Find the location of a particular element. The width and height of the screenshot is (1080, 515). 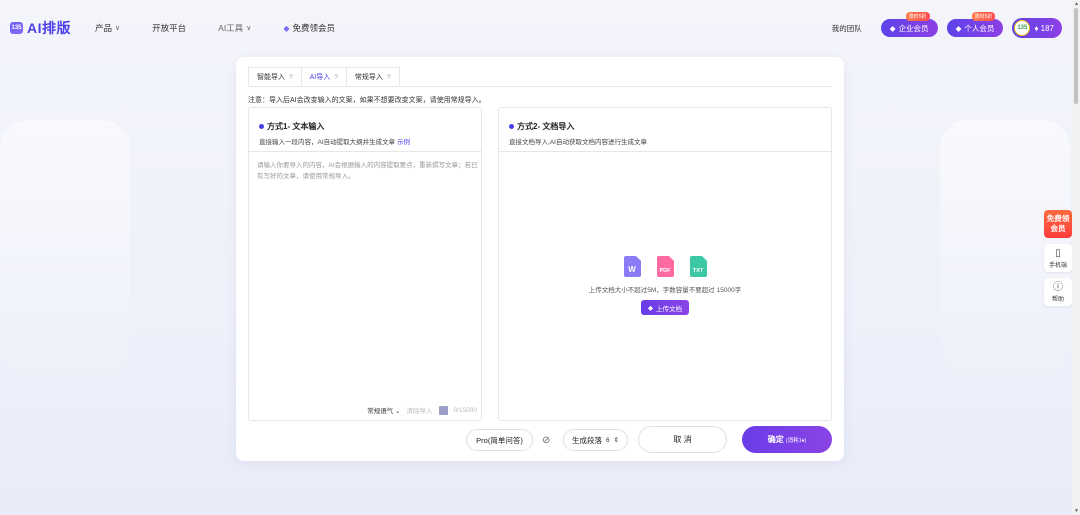

tab-label: 智能导入 is located at coordinates (271, 77).